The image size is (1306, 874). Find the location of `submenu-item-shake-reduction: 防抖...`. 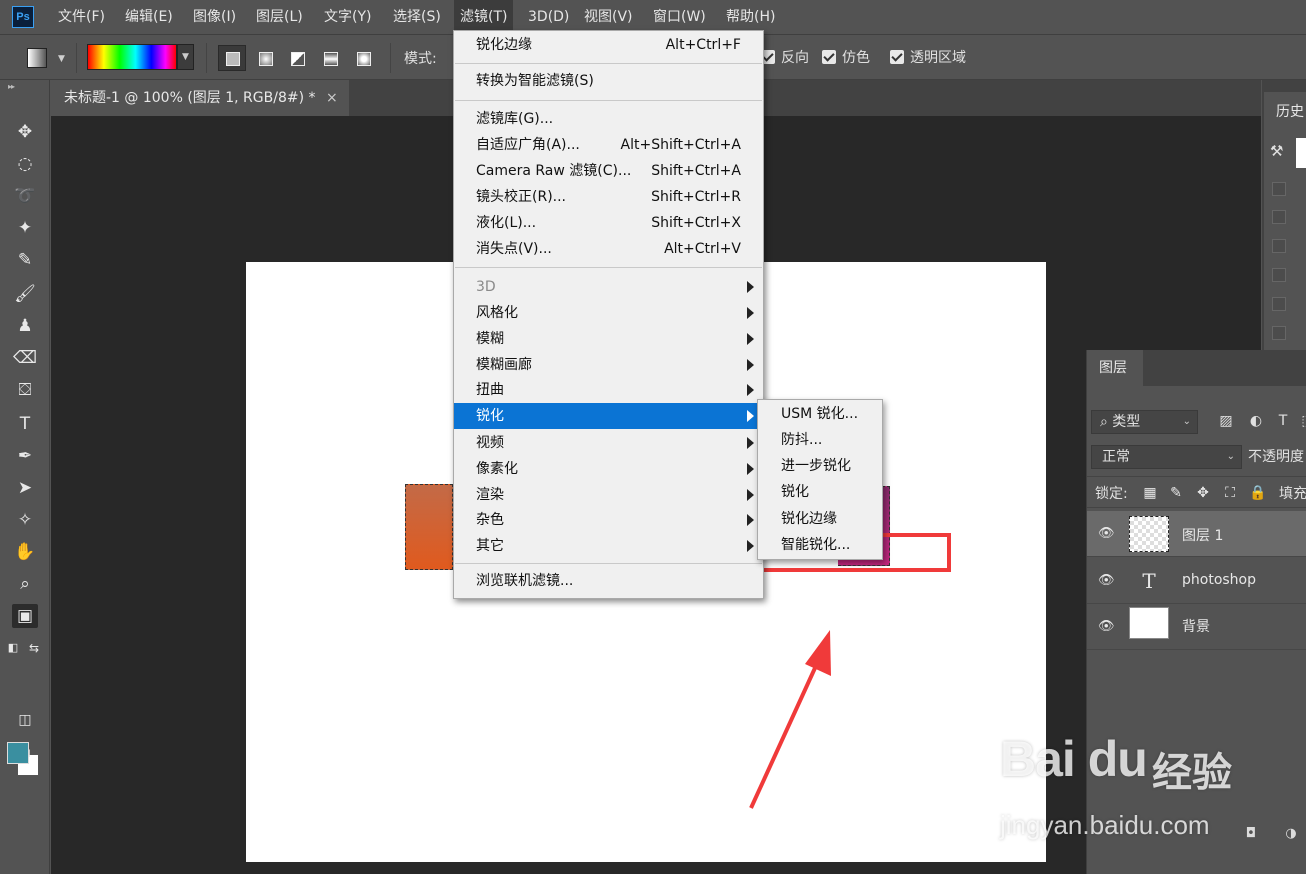

submenu-item-shake-reduction: 防抖... is located at coordinates (820, 440).